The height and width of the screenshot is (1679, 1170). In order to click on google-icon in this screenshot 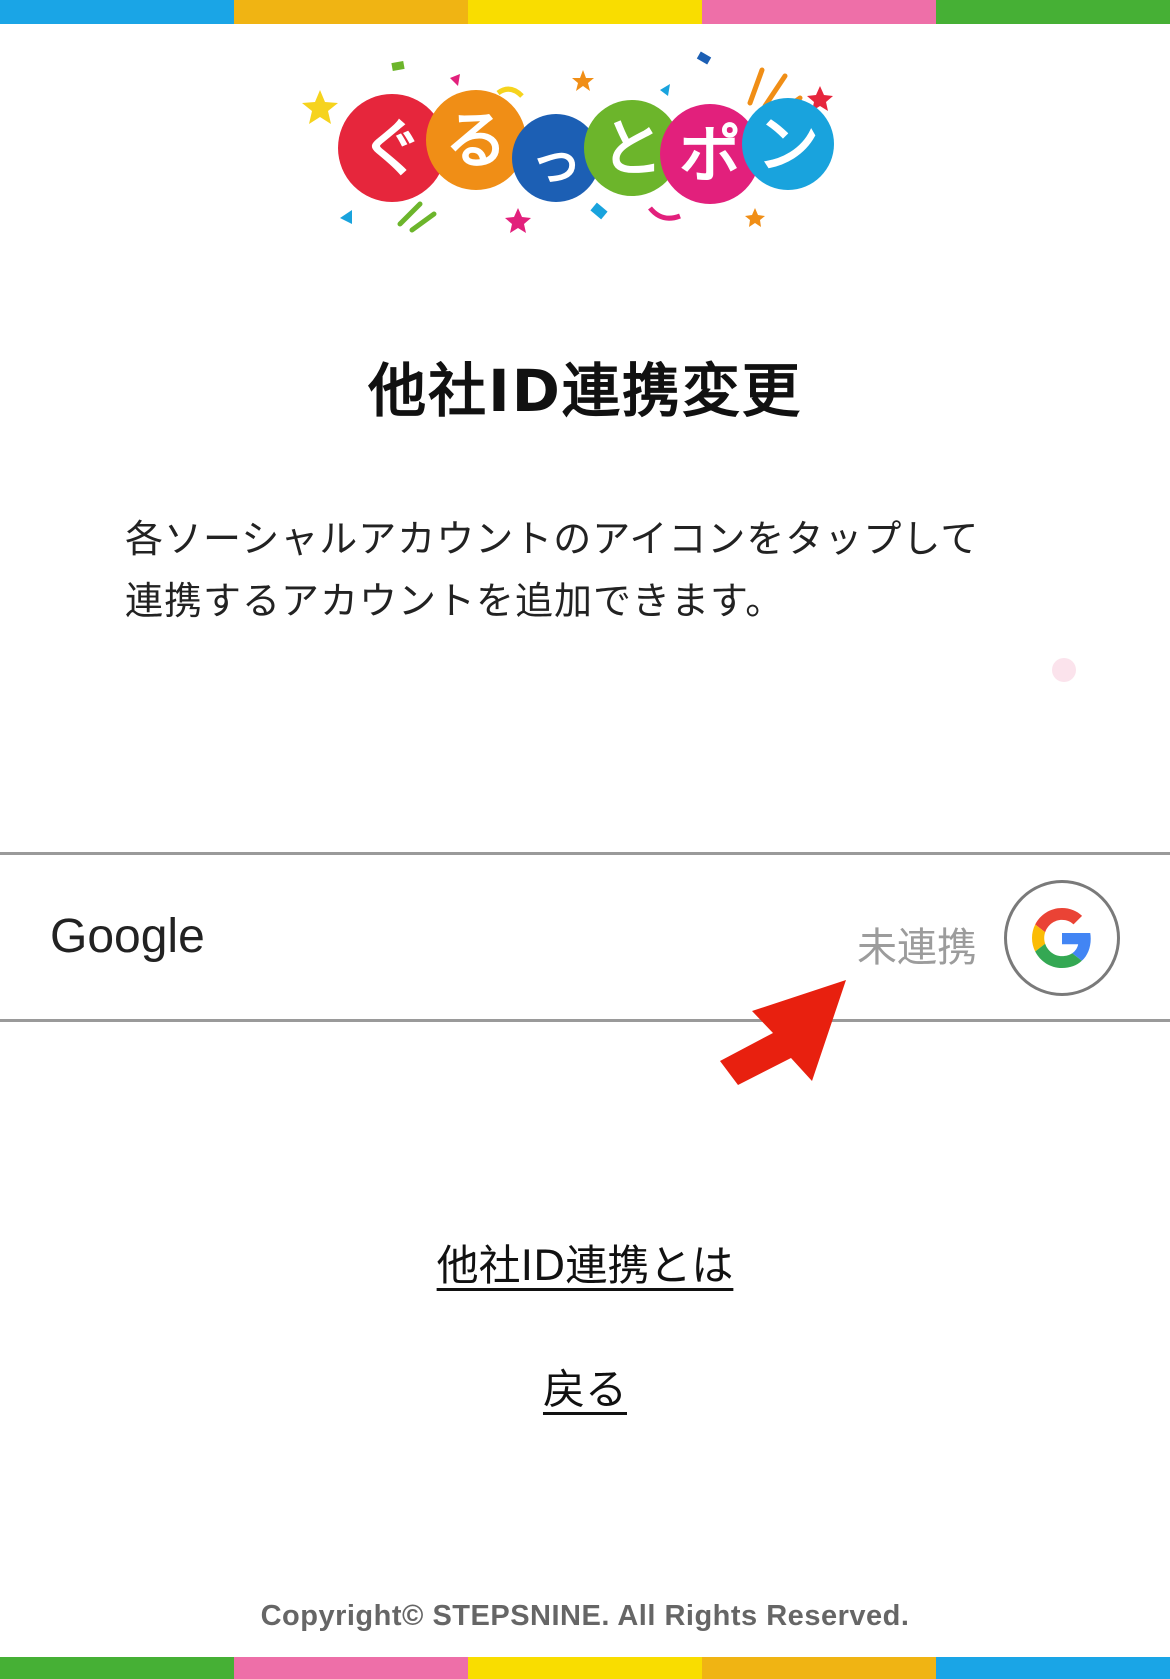, I will do `click(1061, 938)`.